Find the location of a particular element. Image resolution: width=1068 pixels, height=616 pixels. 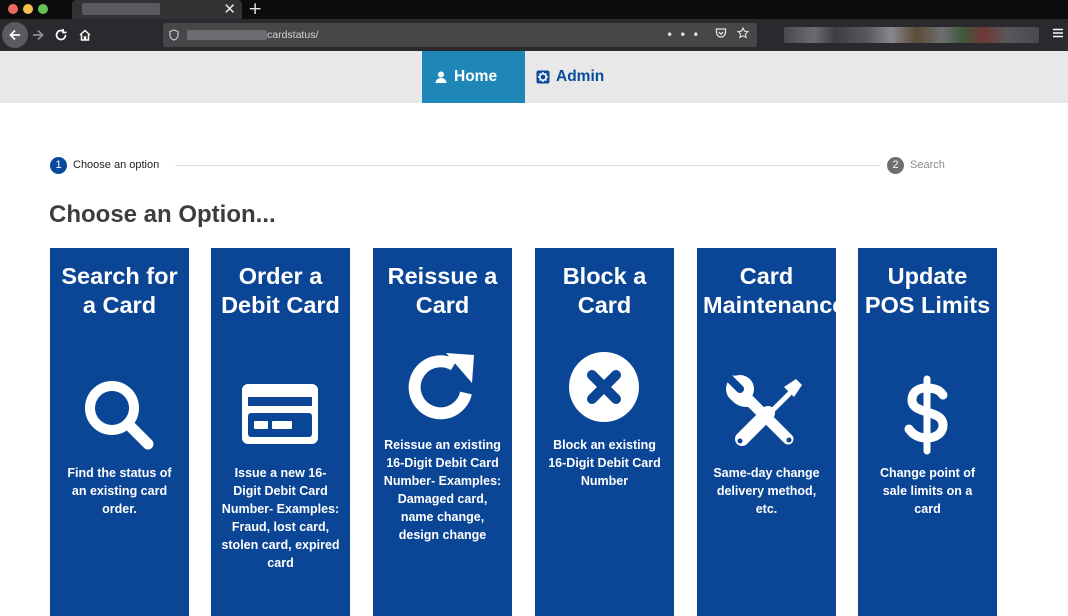

nav-home: Home is located at coordinates (473, 77).